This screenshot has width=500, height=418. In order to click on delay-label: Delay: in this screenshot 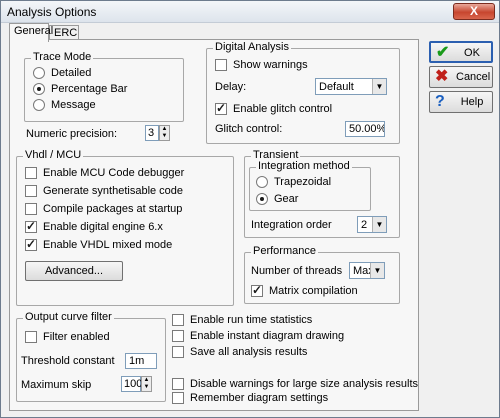, I will do `click(231, 87)`.